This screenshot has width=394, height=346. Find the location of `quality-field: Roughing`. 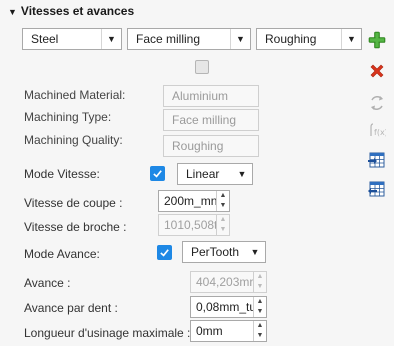

quality-field: Roughing is located at coordinates (211, 146).